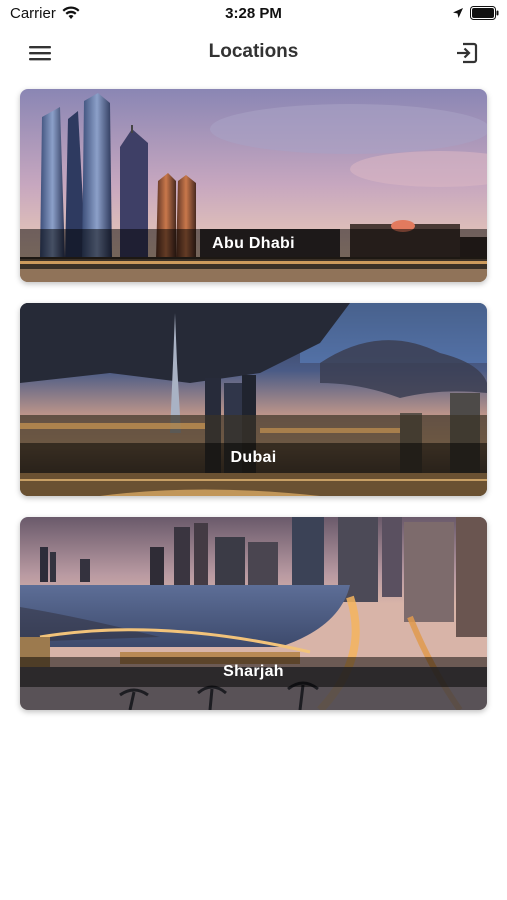 The height and width of the screenshot is (900, 507). Describe the element at coordinates (484, 13) in the screenshot. I see `battery-icon` at that location.